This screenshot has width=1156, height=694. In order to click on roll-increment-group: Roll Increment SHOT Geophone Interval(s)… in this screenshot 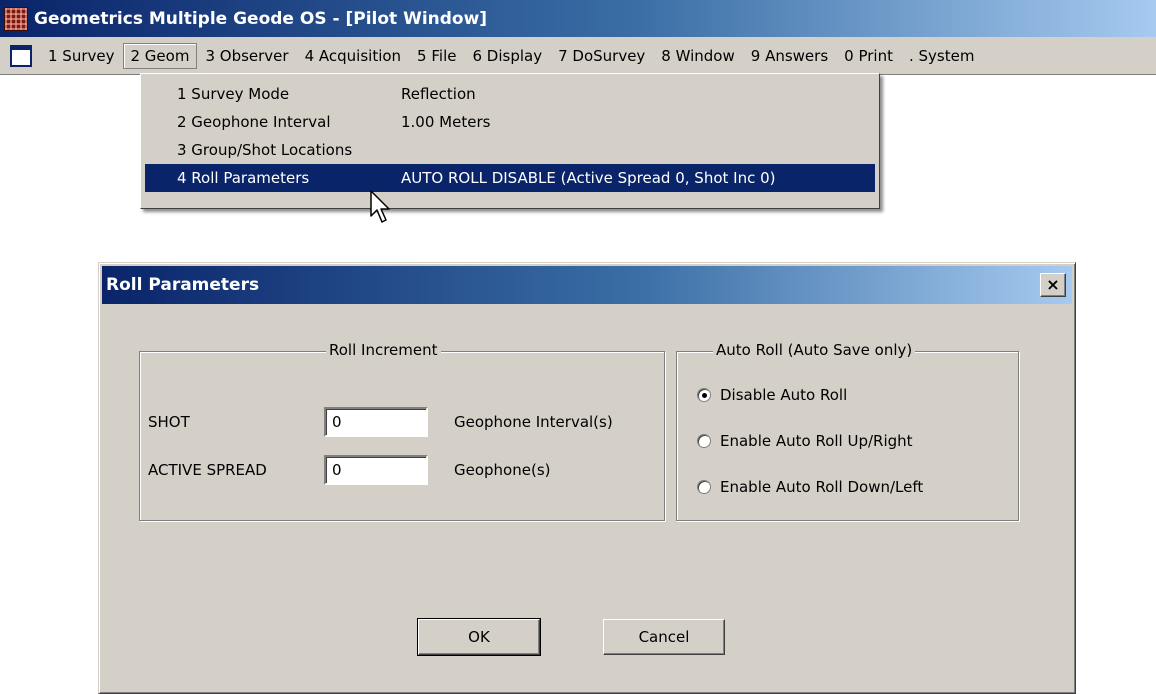, I will do `click(402, 431)`.